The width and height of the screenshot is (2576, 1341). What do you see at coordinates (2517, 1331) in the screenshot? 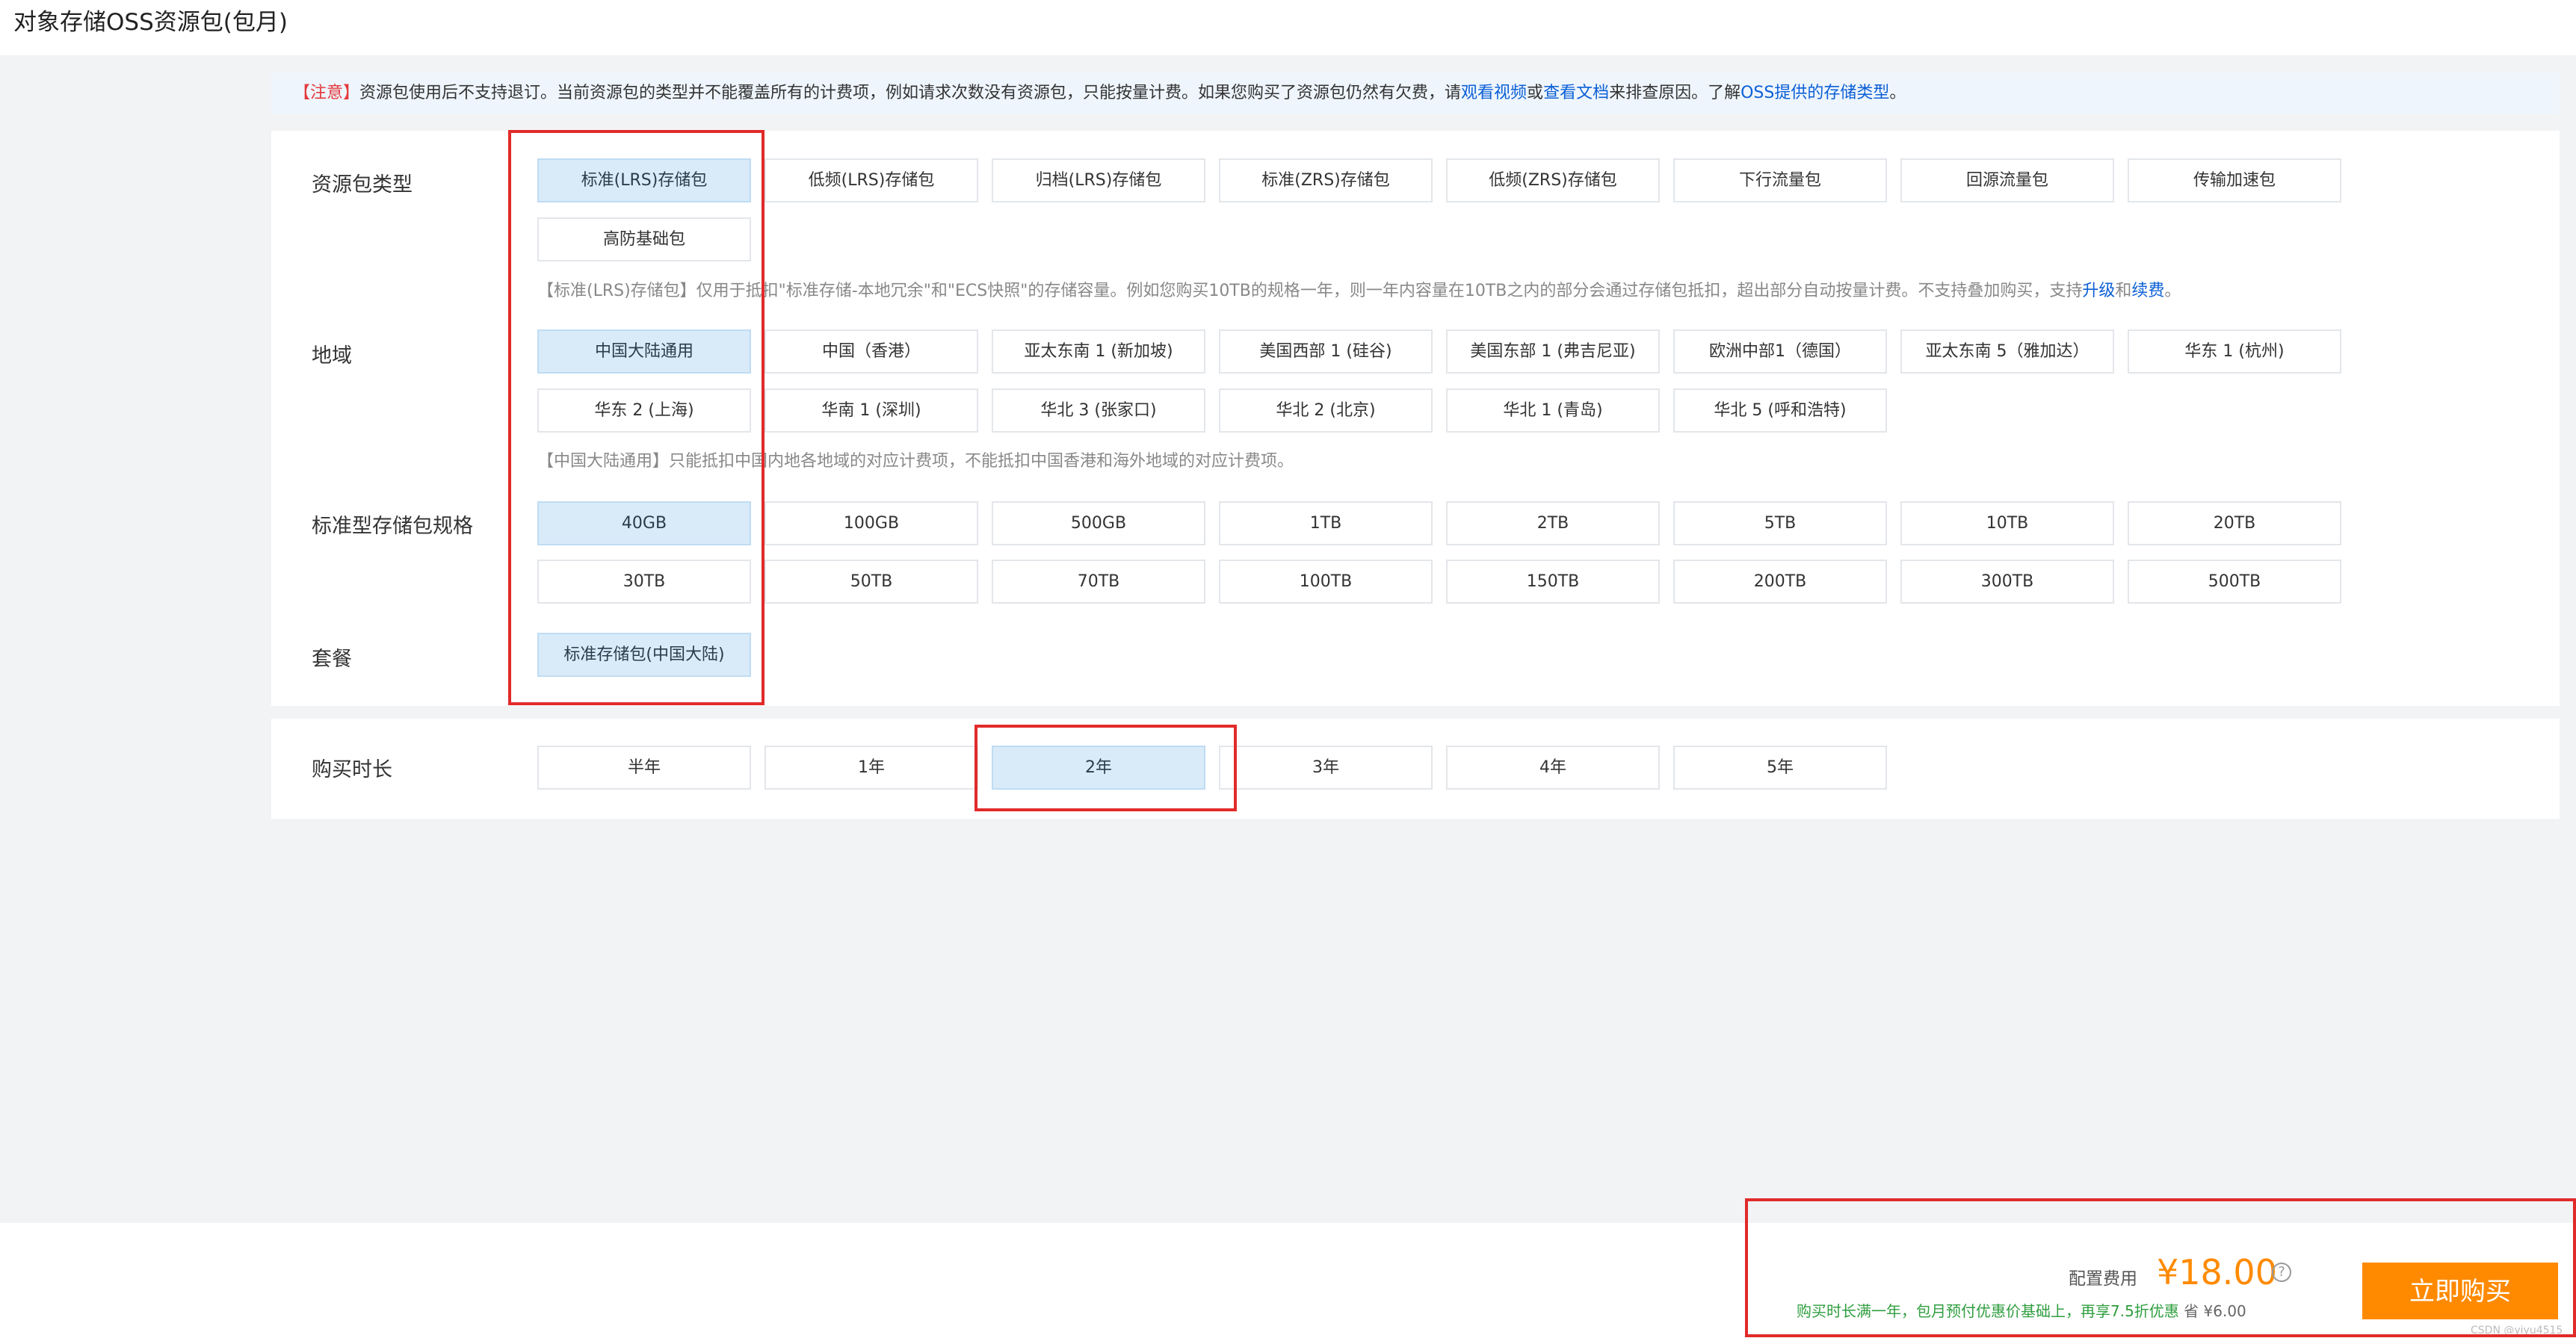
I see `watermark: CSDN @yiyu4515` at bounding box center [2517, 1331].